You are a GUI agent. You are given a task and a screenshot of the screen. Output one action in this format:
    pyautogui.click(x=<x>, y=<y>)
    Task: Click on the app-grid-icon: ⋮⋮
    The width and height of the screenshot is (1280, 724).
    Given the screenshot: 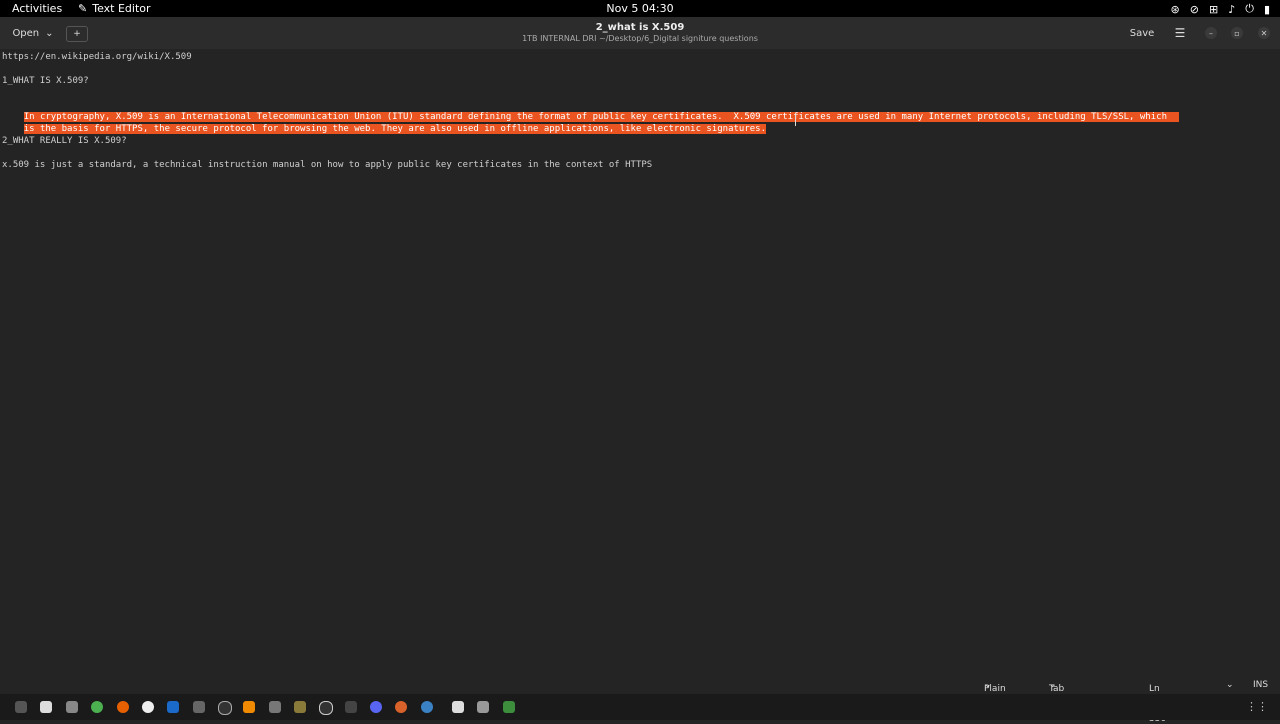 What is the action you would take?
    pyautogui.click(x=1257, y=706)
    